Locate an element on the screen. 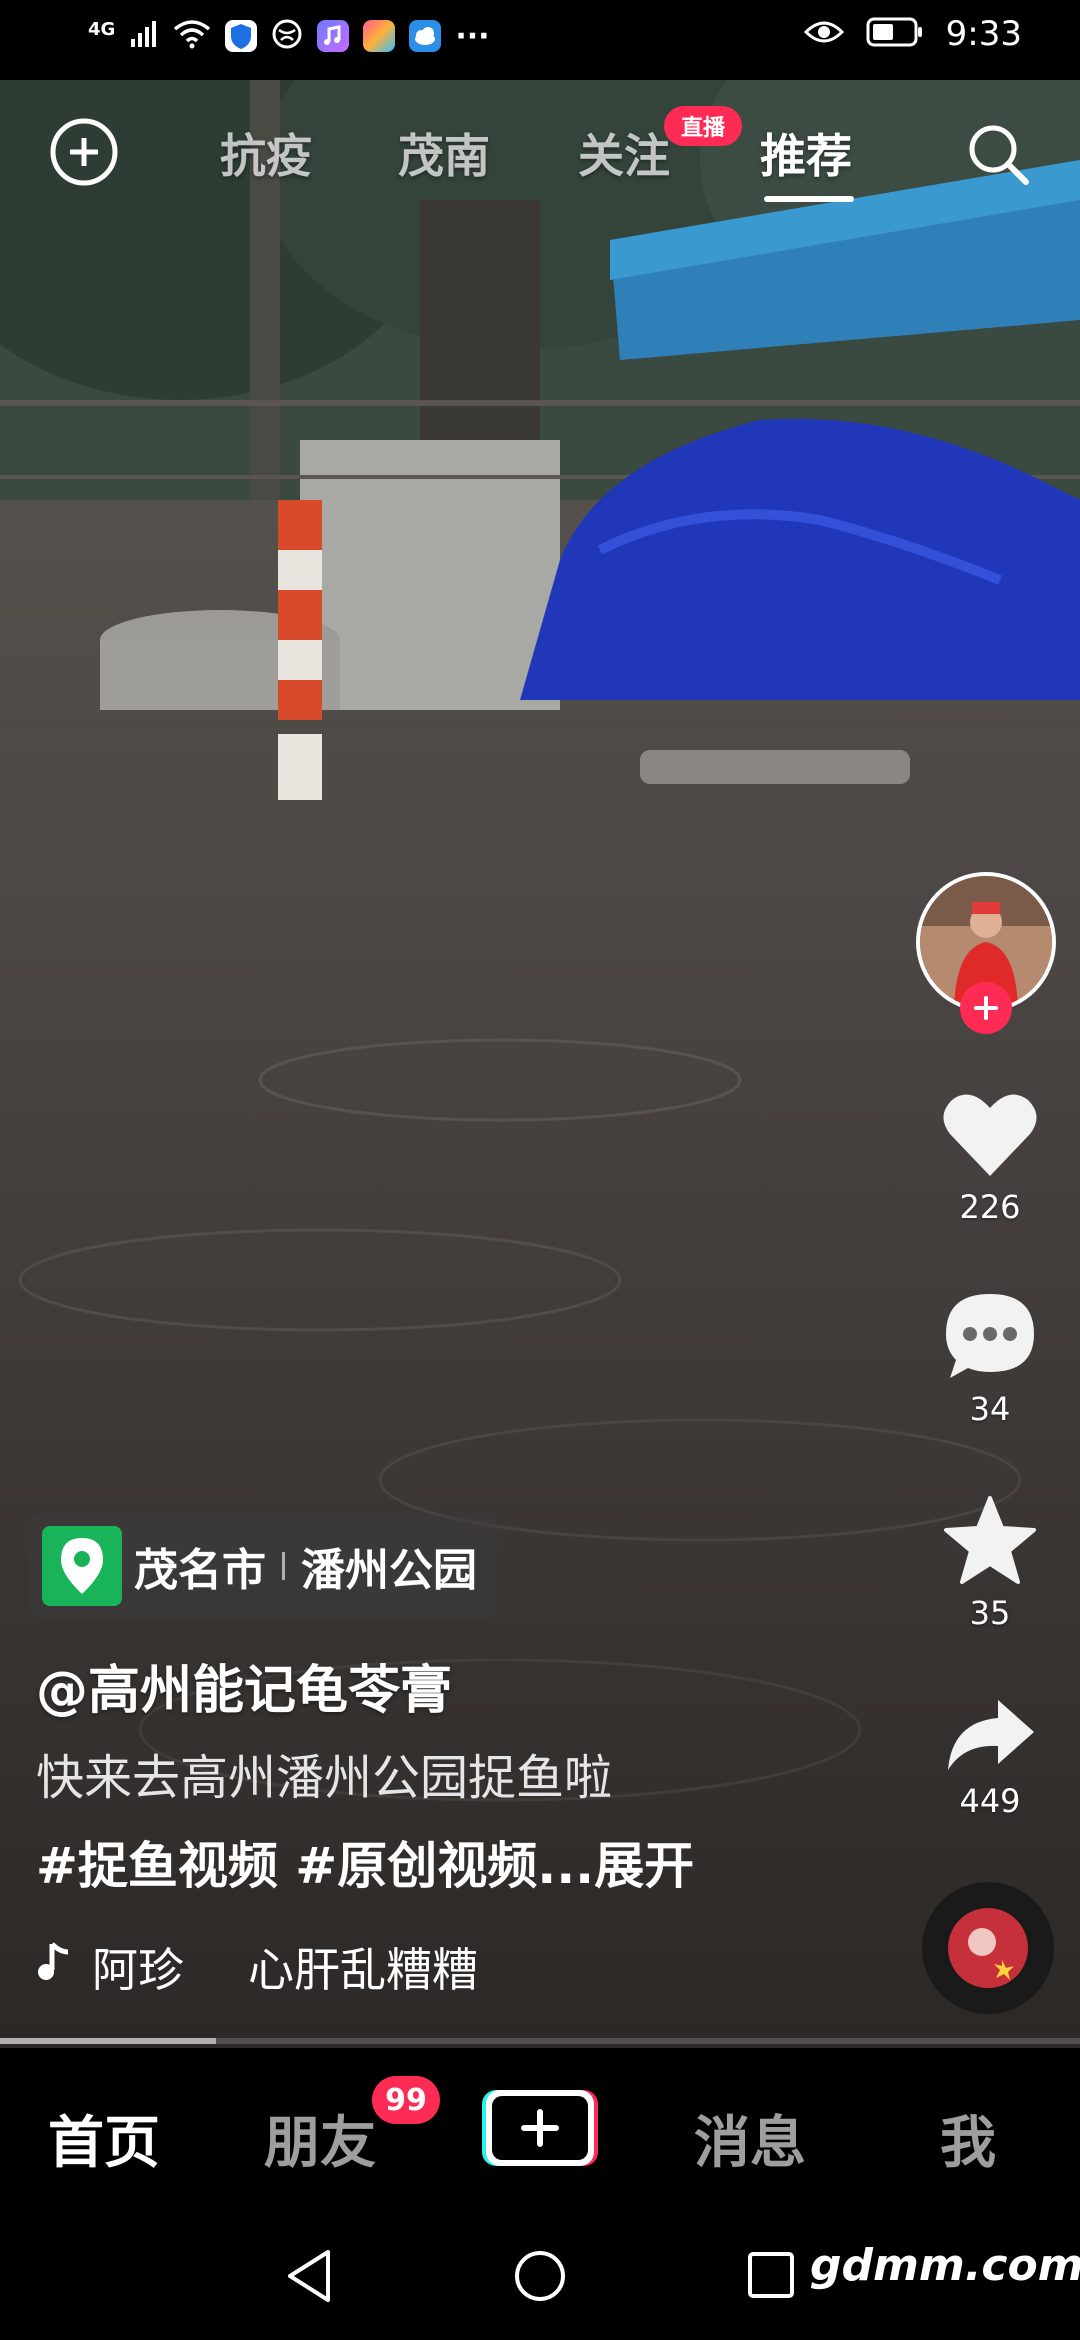 The width and height of the screenshot is (1080, 2340). tab-kangyi: 抗疫 is located at coordinates (266, 153).